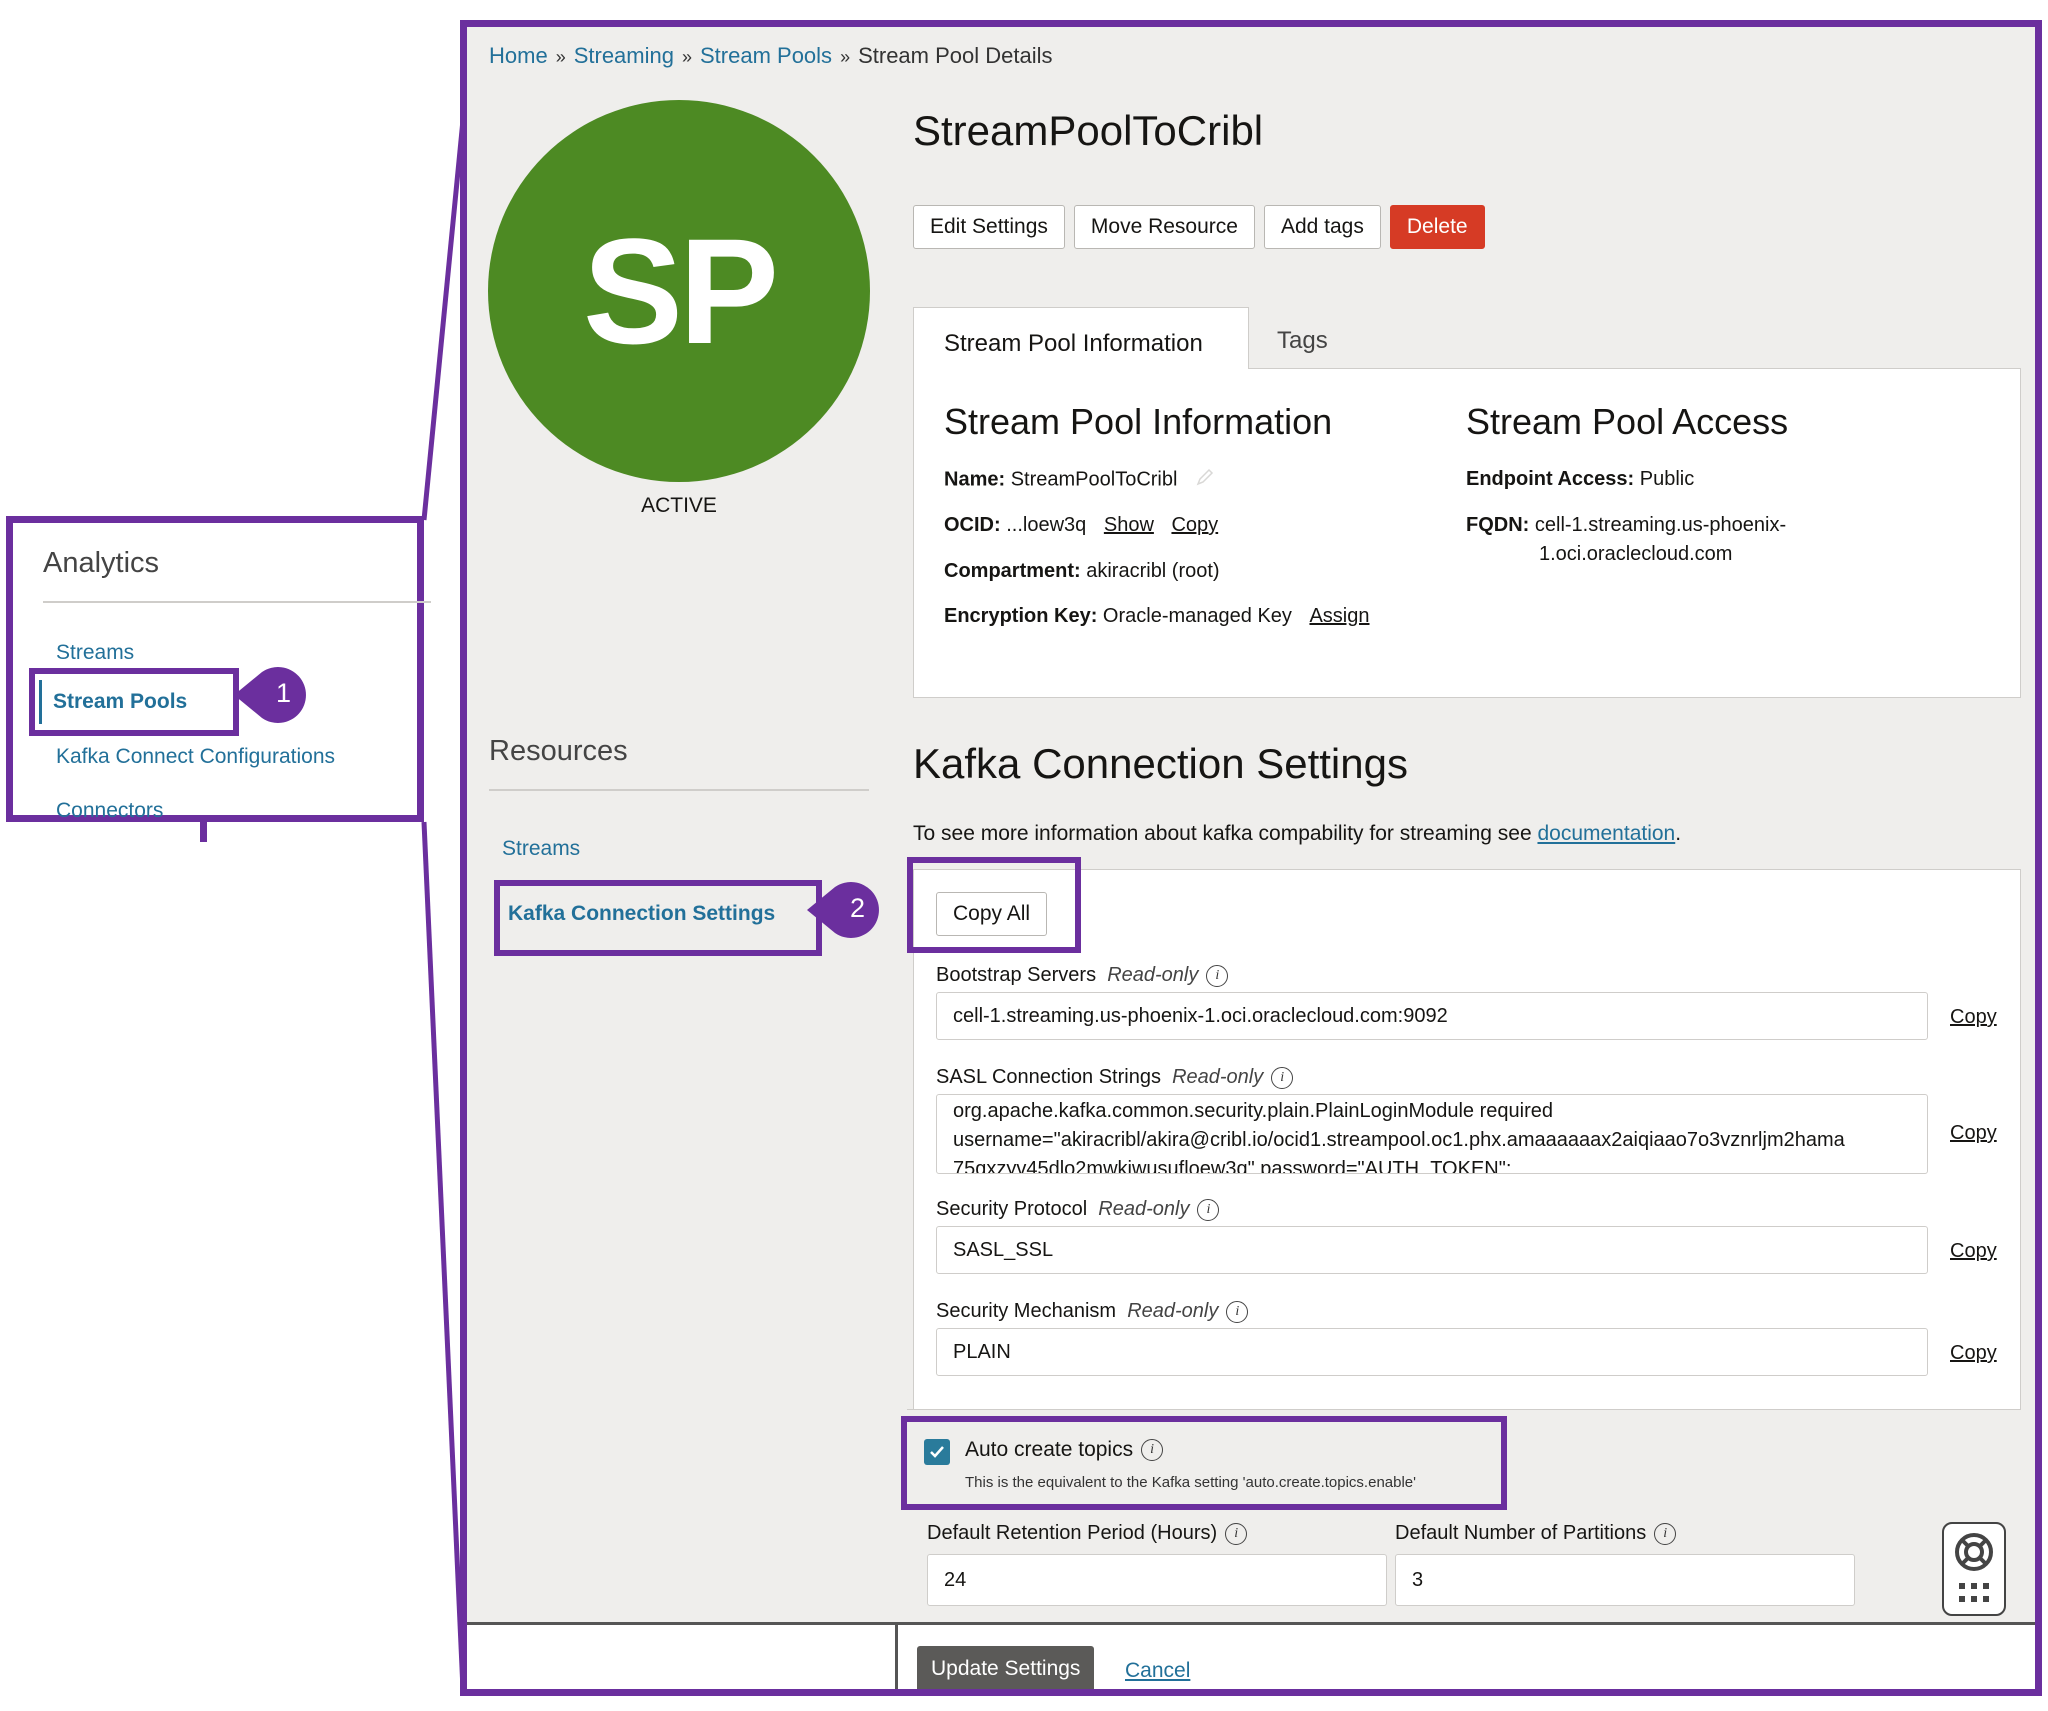 The height and width of the screenshot is (1711, 2048). What do you see at coordinates (237, 602) in the screenshot?
I see `analytics-divider` at bounding box center [237, 602].